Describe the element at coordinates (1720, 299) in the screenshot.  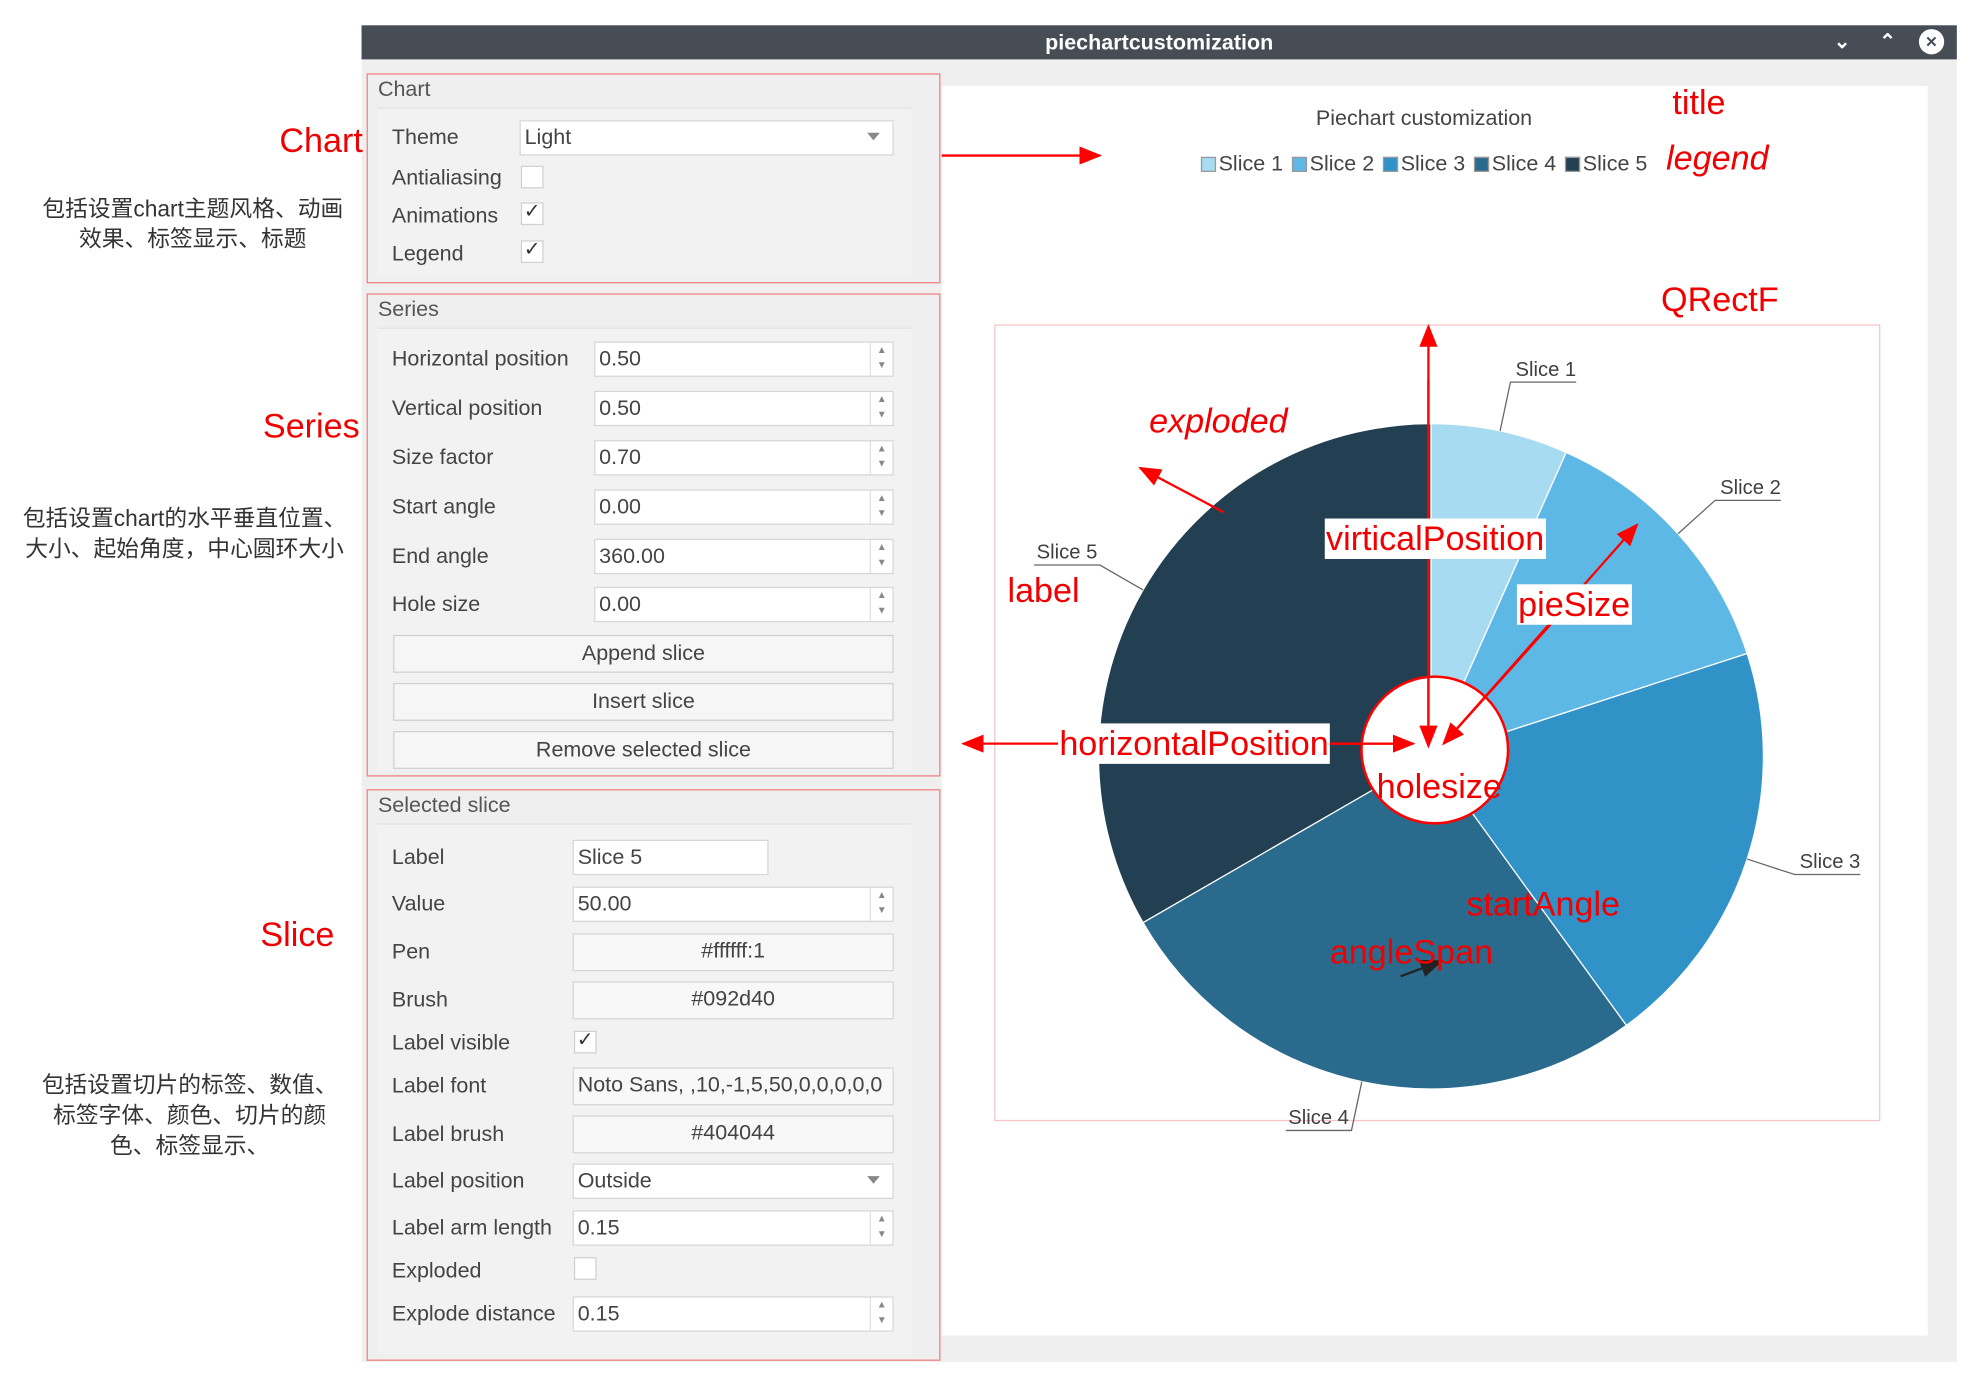
I see `annotation-qrectf: QRectF` at that location.